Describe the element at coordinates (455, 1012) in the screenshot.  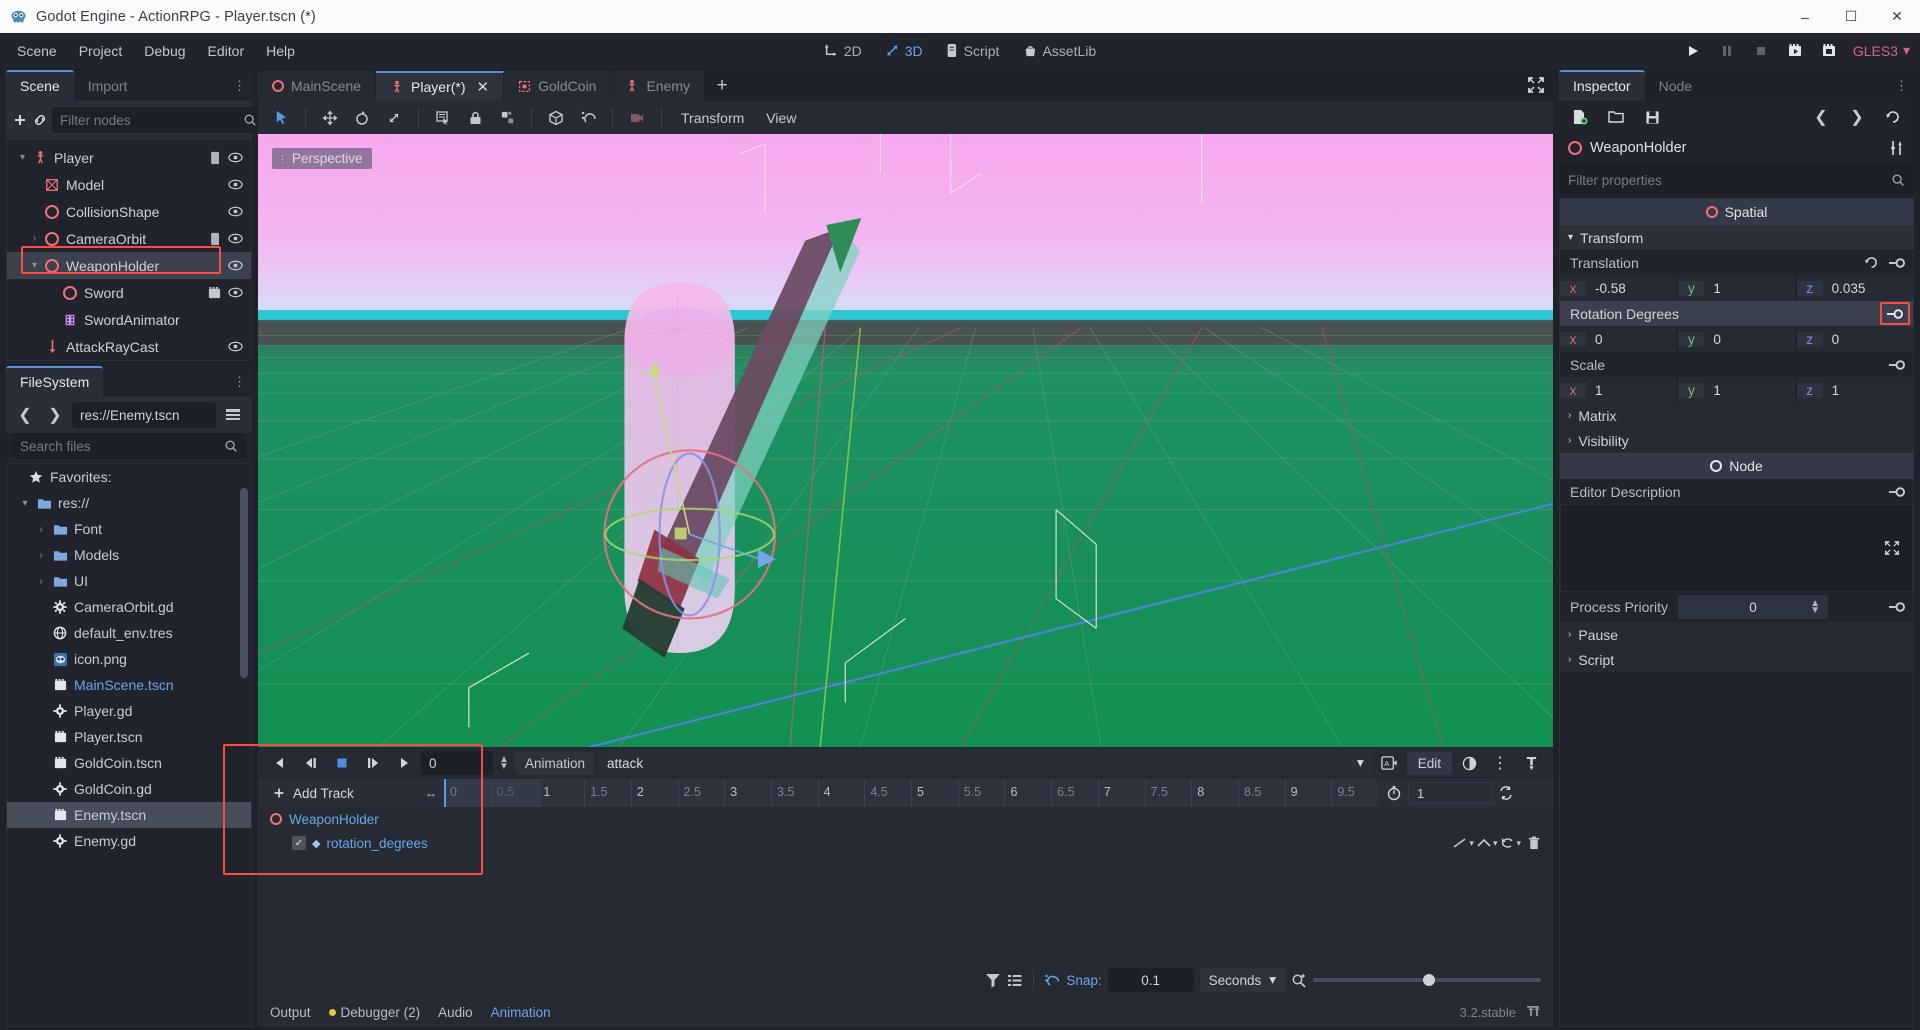
I see `bottom-tab-audio: Audio` at that location.